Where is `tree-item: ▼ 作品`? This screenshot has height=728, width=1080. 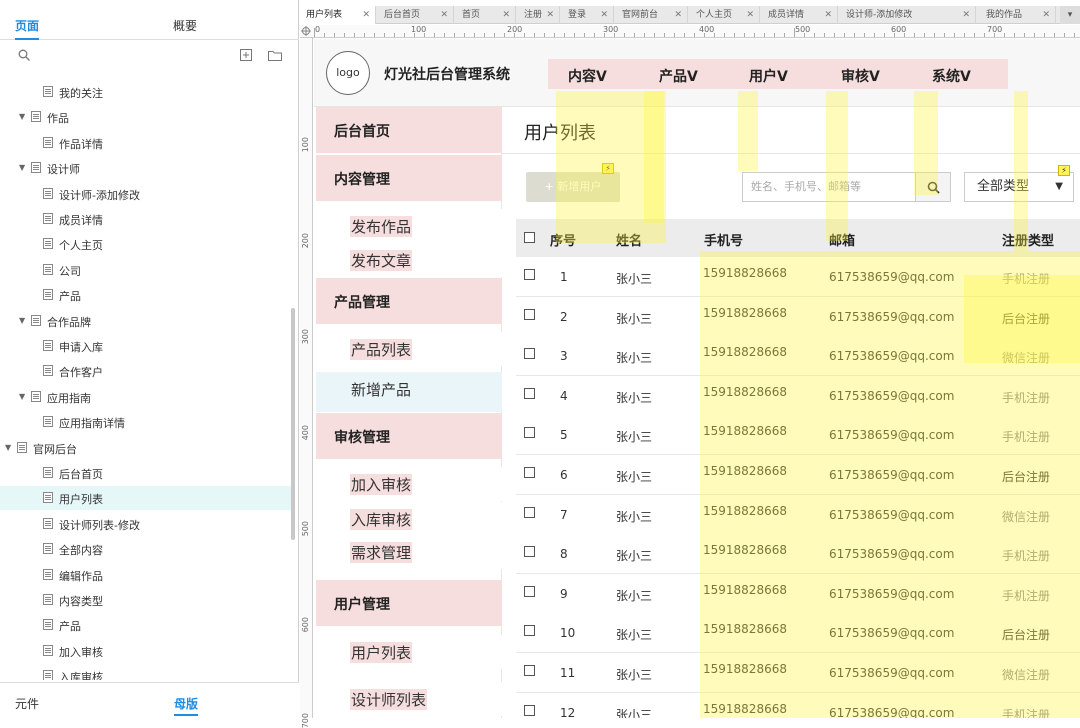
tree-item: ▼ 作品 is located at coordinates (146, 117).